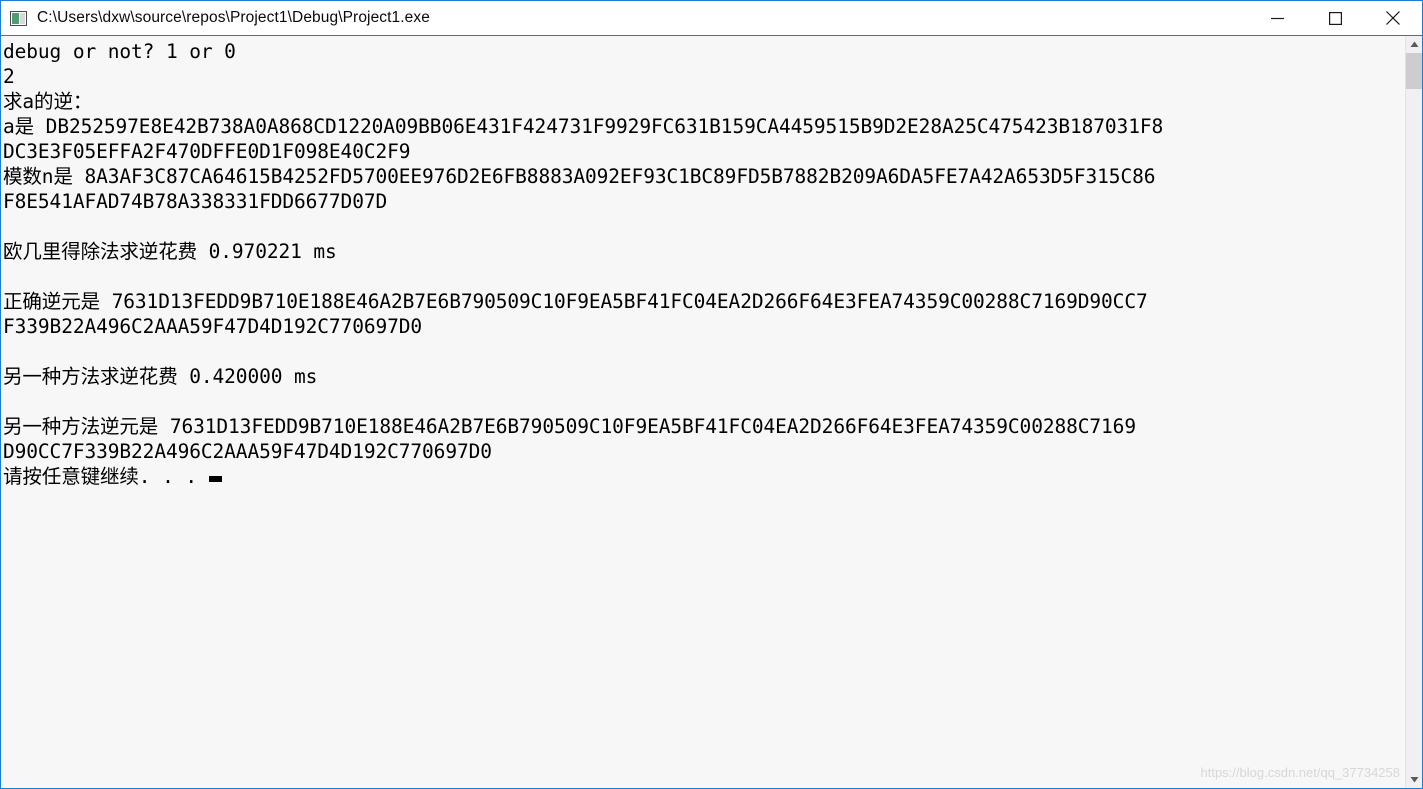 This screenshot has height=789, width=1423. Describe the element at coordinates (160, 376) in the screenshot. I see `console-line: 另一种方法求逆花费 0.420000 ms` at that location.